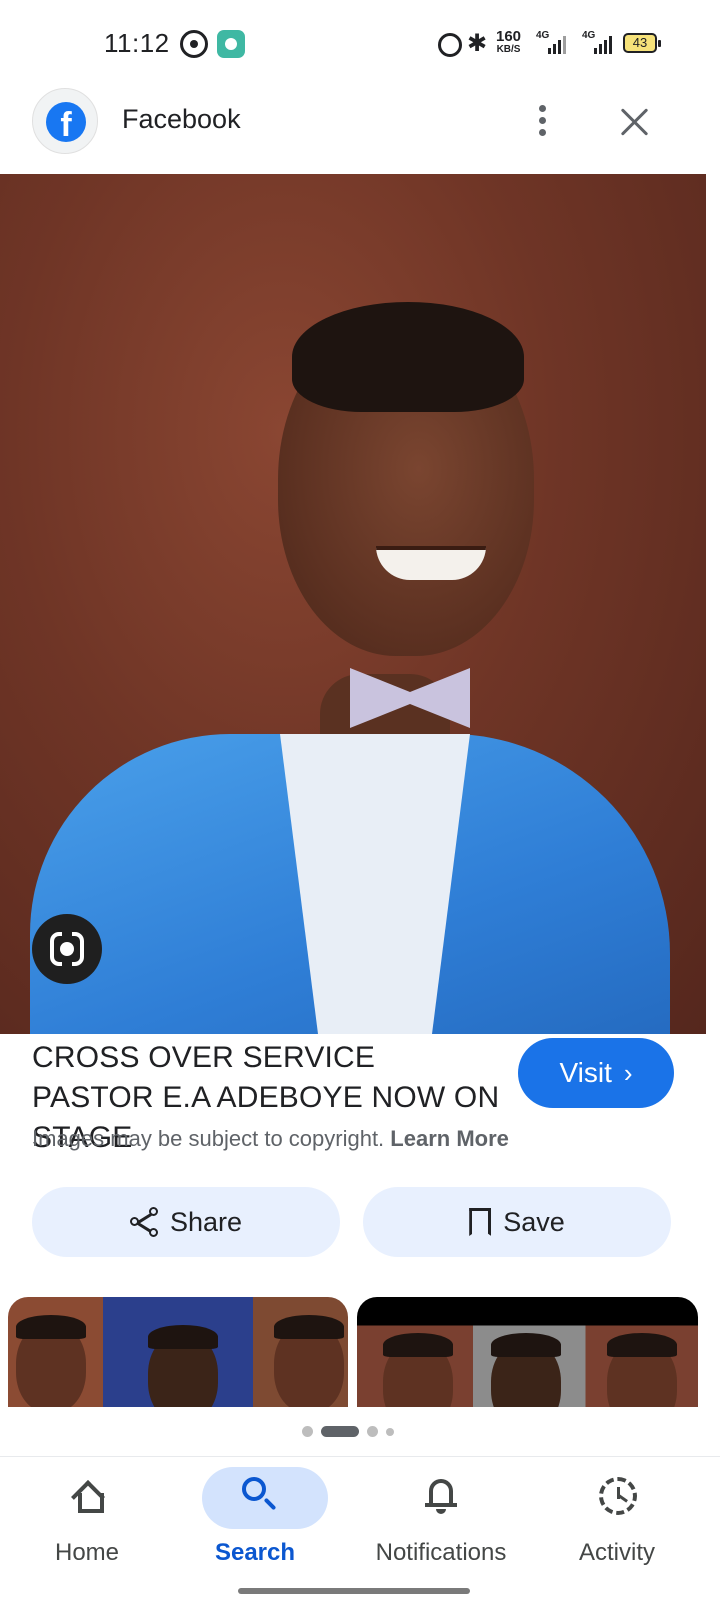  Describe the element at coordinates (542, 120) in the screenshot. I see `more-vert-icon` at that location.